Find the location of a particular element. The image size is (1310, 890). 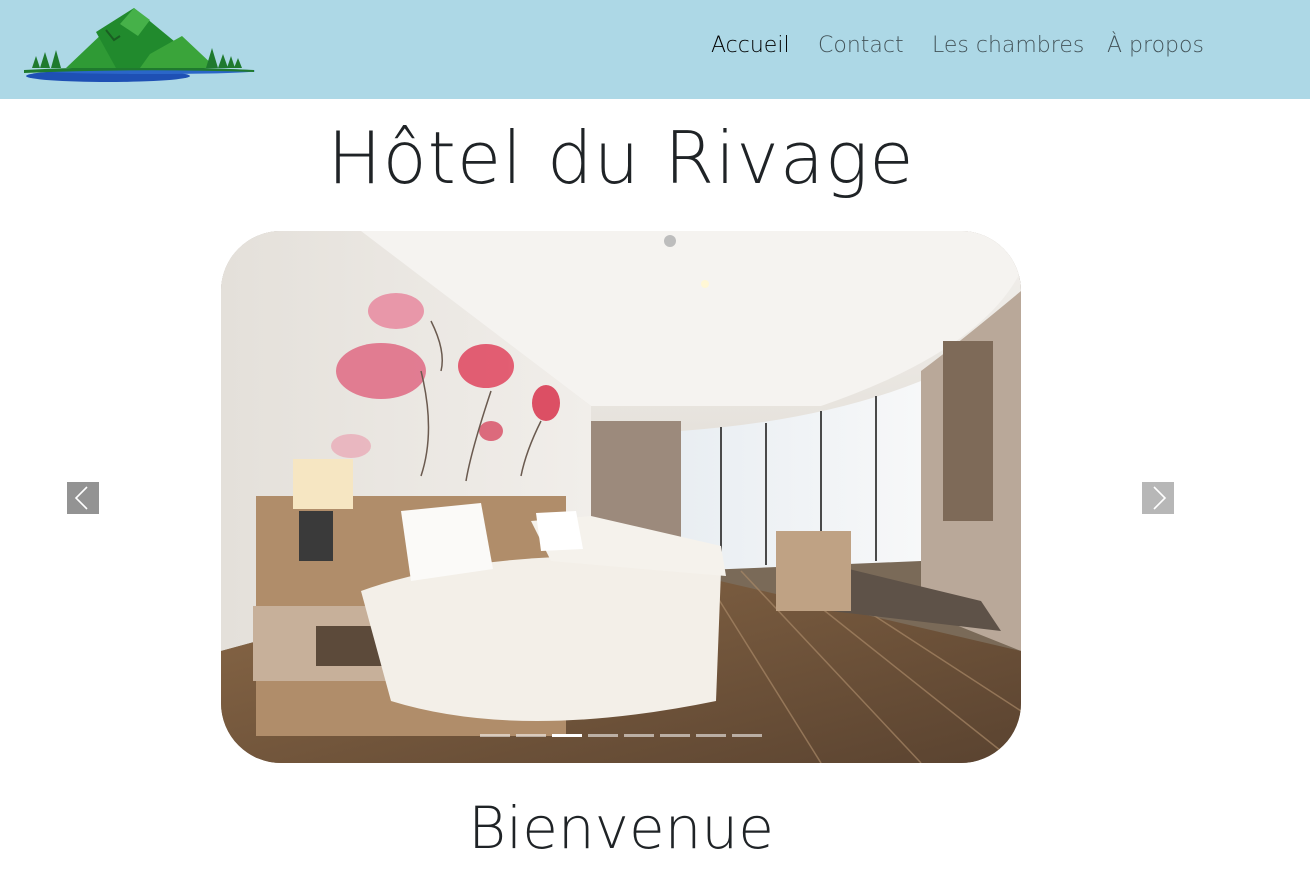

welcome-heading: Bienvenue is located at coordinates (621, 828).